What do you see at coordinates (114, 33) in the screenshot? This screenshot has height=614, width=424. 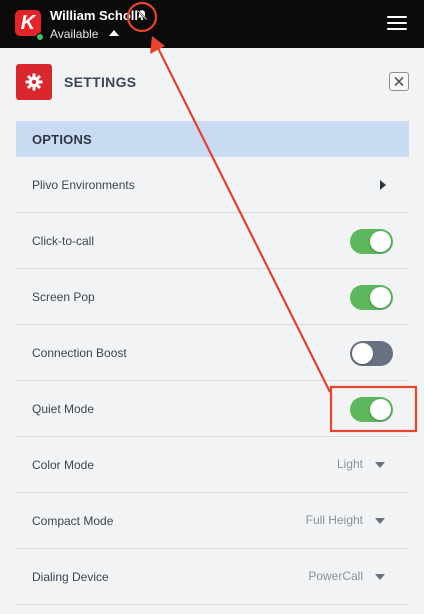 I see `caret-up-icon` at bounding box center [114, 33].